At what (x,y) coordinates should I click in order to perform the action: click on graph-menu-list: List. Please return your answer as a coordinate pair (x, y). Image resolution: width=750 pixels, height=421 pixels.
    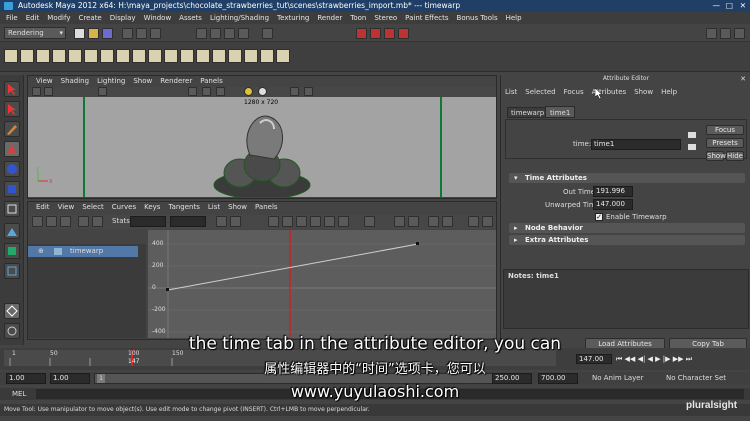
    Looking at the image, I should click on (214, 207).